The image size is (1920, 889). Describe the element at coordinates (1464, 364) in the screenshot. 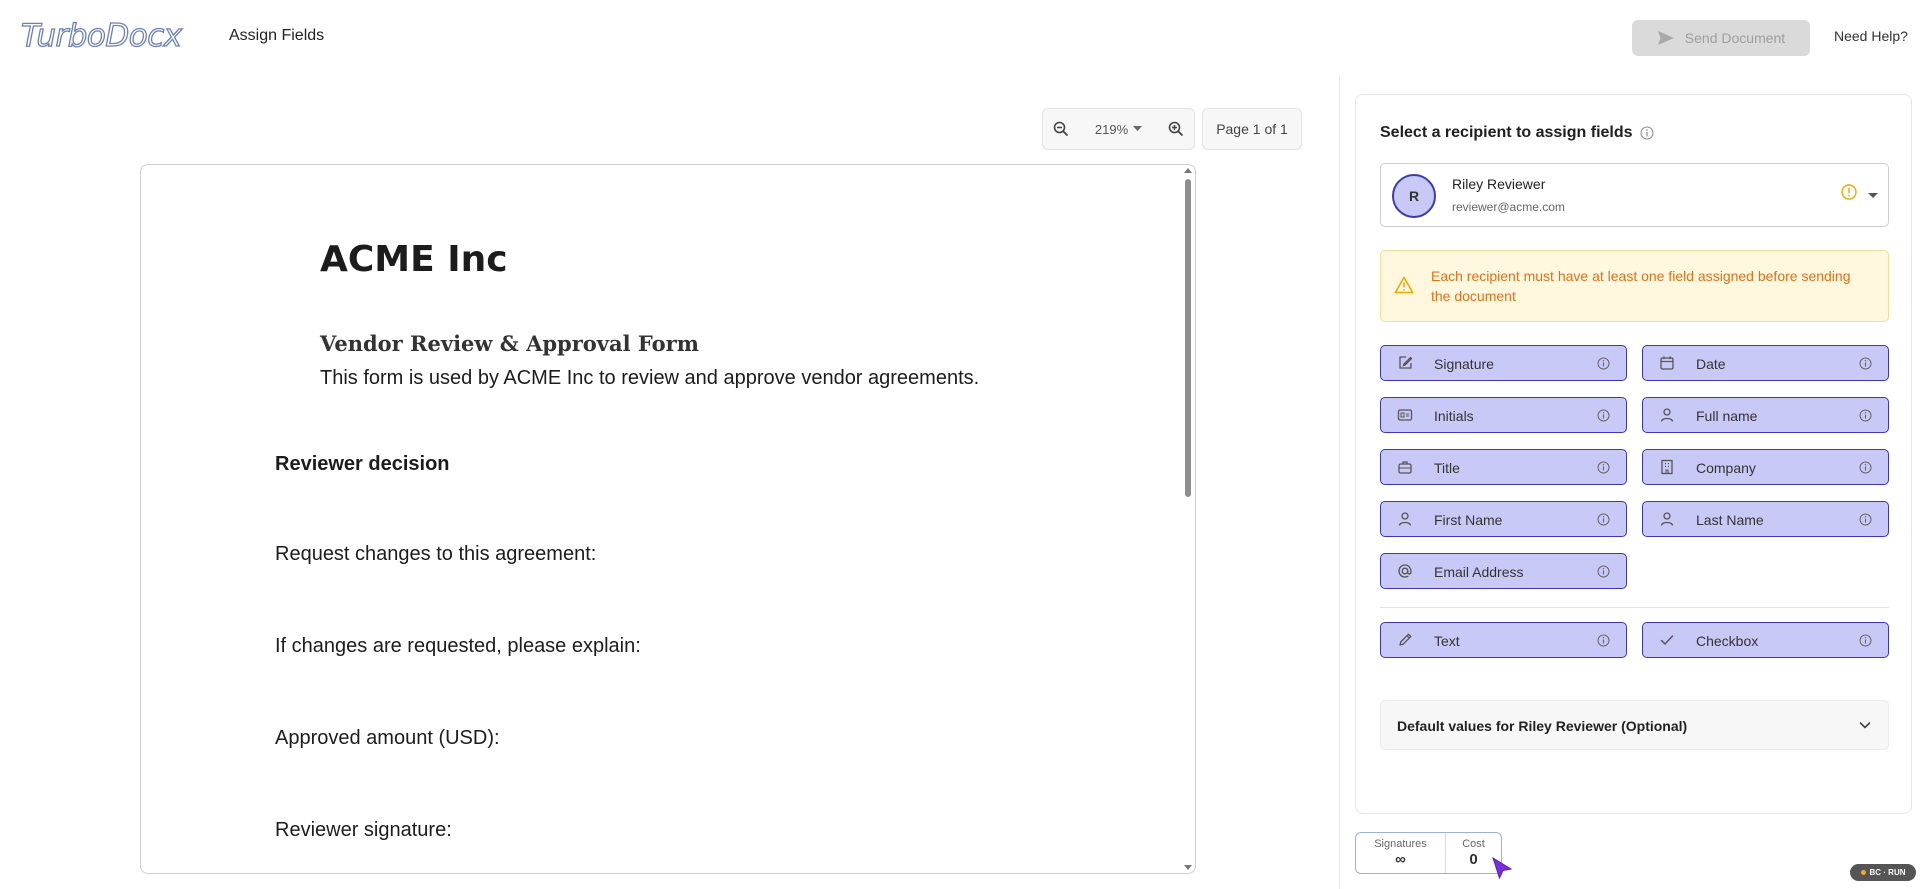

I see `field-label: Signature` at that location.